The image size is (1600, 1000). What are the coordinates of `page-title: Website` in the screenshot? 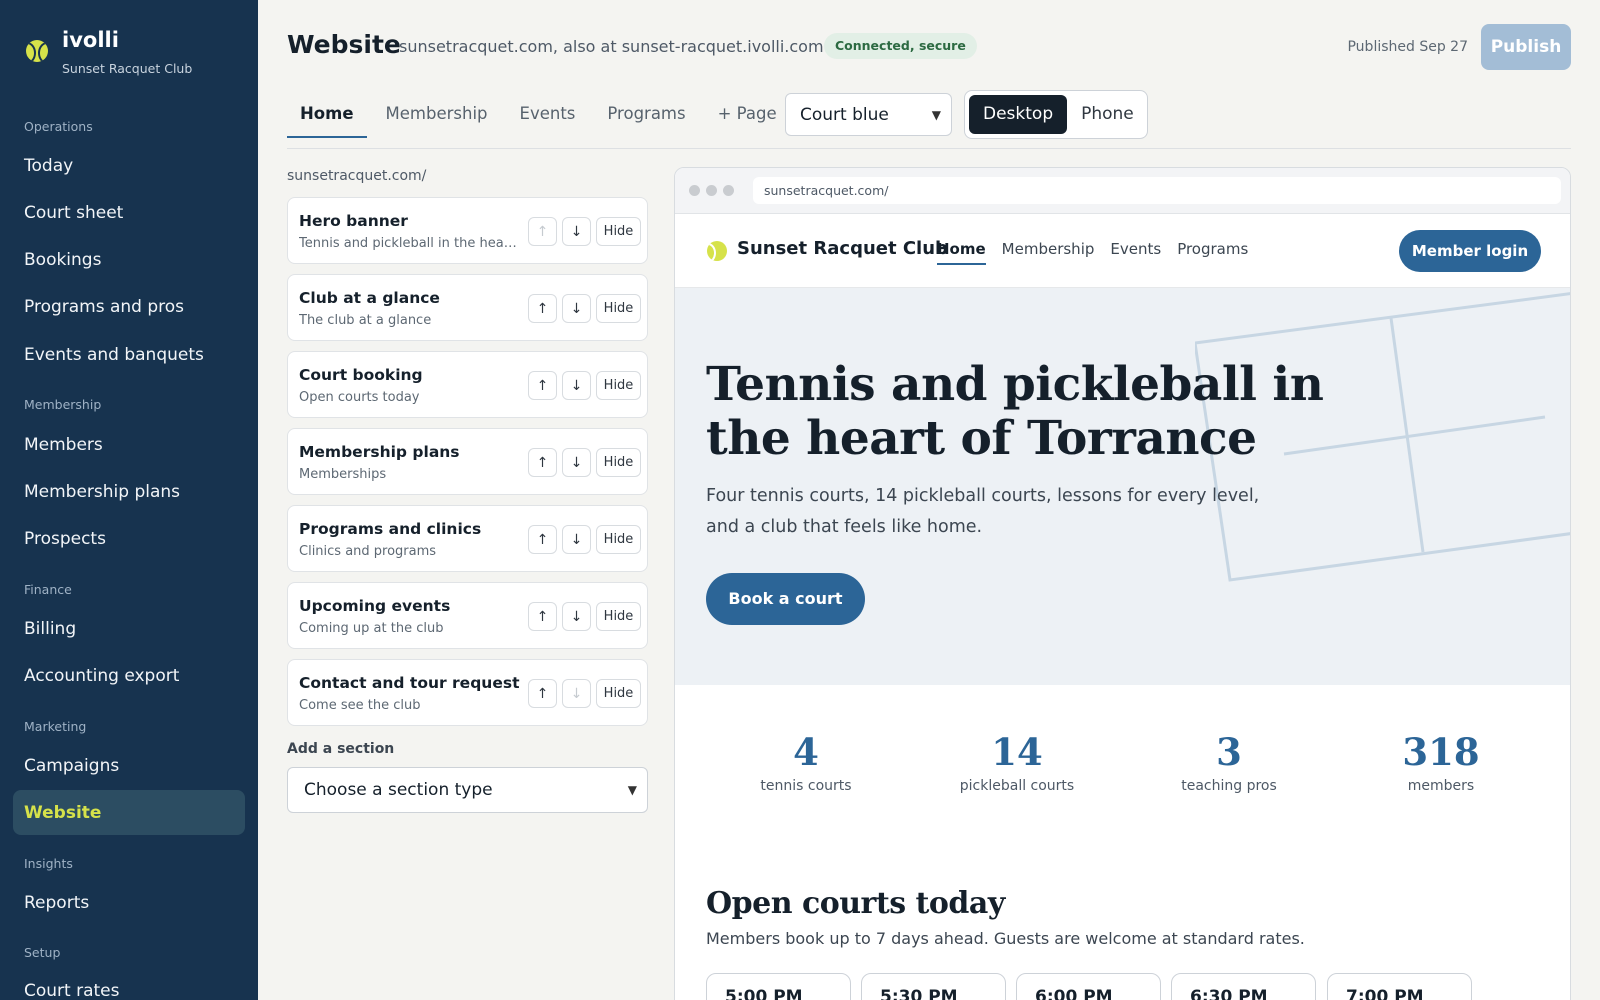 It's located at (344, 44).